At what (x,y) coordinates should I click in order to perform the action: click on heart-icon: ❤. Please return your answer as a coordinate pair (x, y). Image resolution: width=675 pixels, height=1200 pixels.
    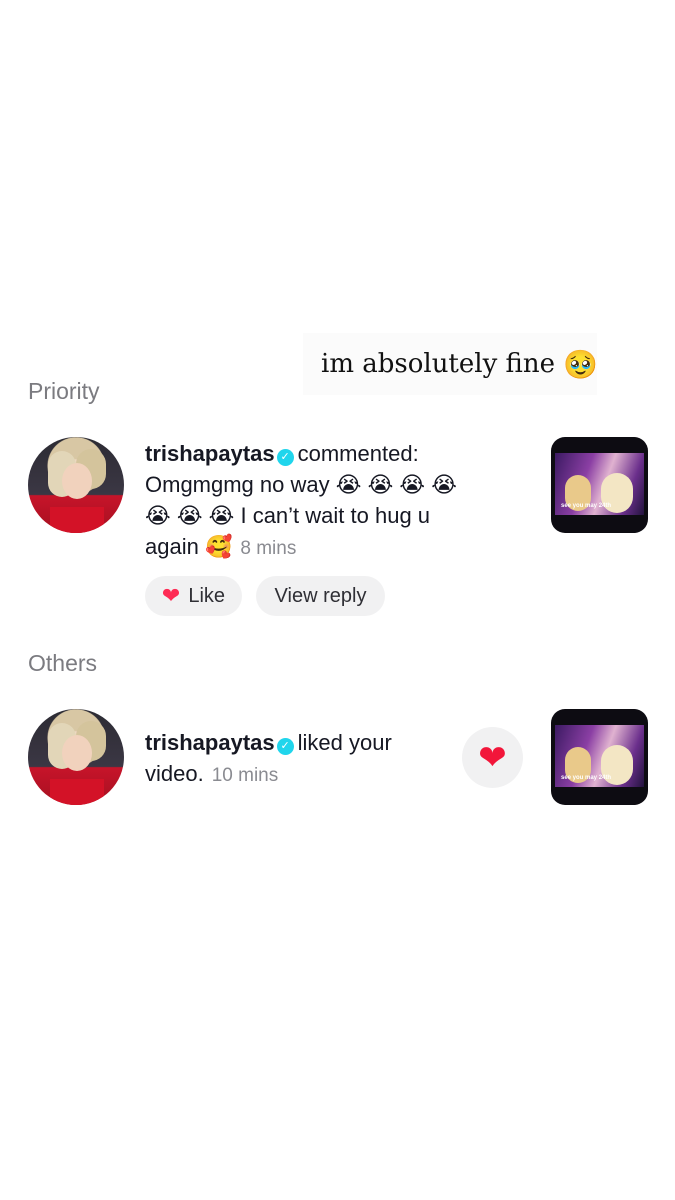
    Looking at the image, I should click on (171, 595).